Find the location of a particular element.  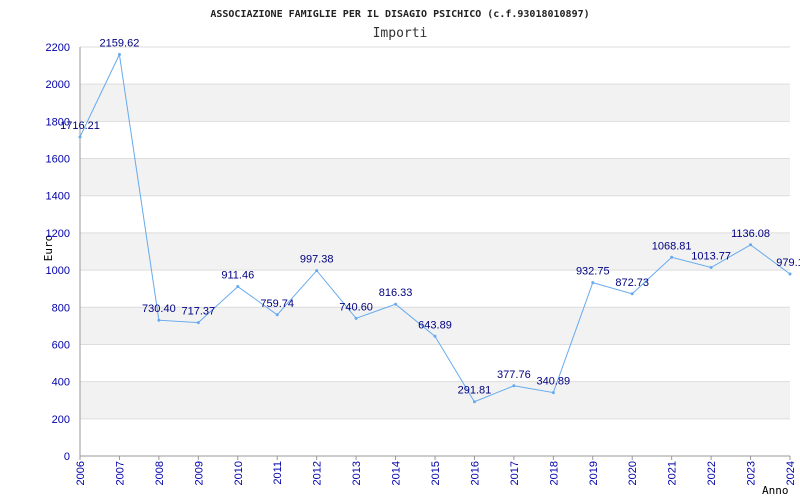

y-tick-label: 800 is located at coordinates (61, 308).